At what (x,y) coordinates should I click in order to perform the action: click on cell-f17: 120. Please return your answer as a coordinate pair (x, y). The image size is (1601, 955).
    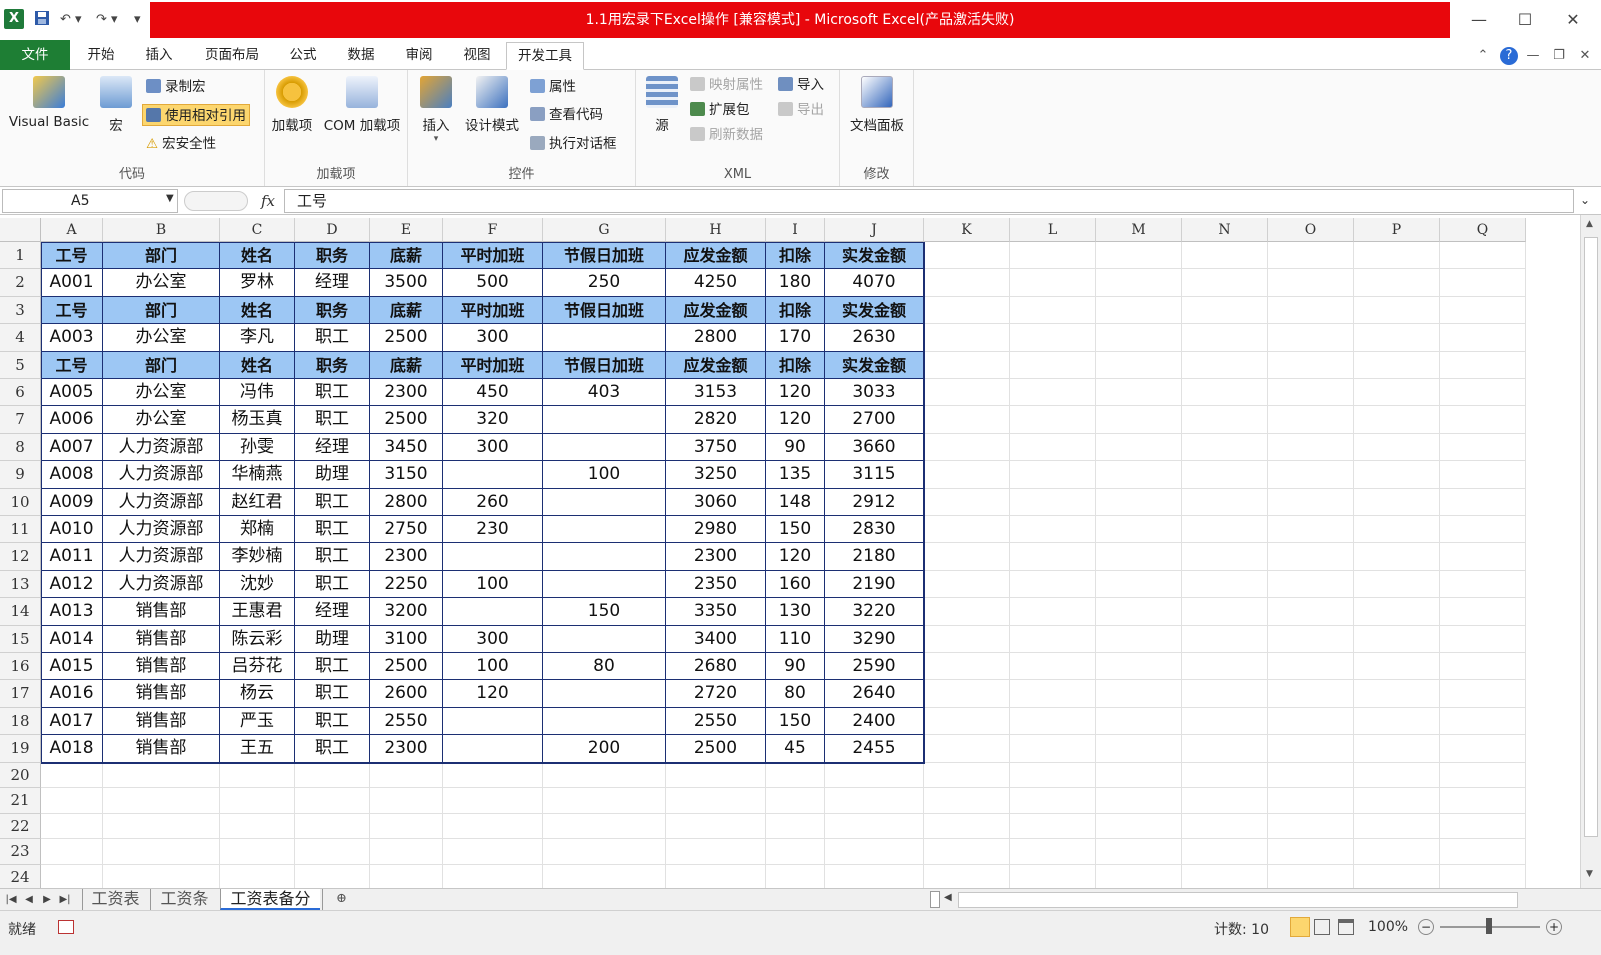
    Looking at the image, I should click on (493, 694).